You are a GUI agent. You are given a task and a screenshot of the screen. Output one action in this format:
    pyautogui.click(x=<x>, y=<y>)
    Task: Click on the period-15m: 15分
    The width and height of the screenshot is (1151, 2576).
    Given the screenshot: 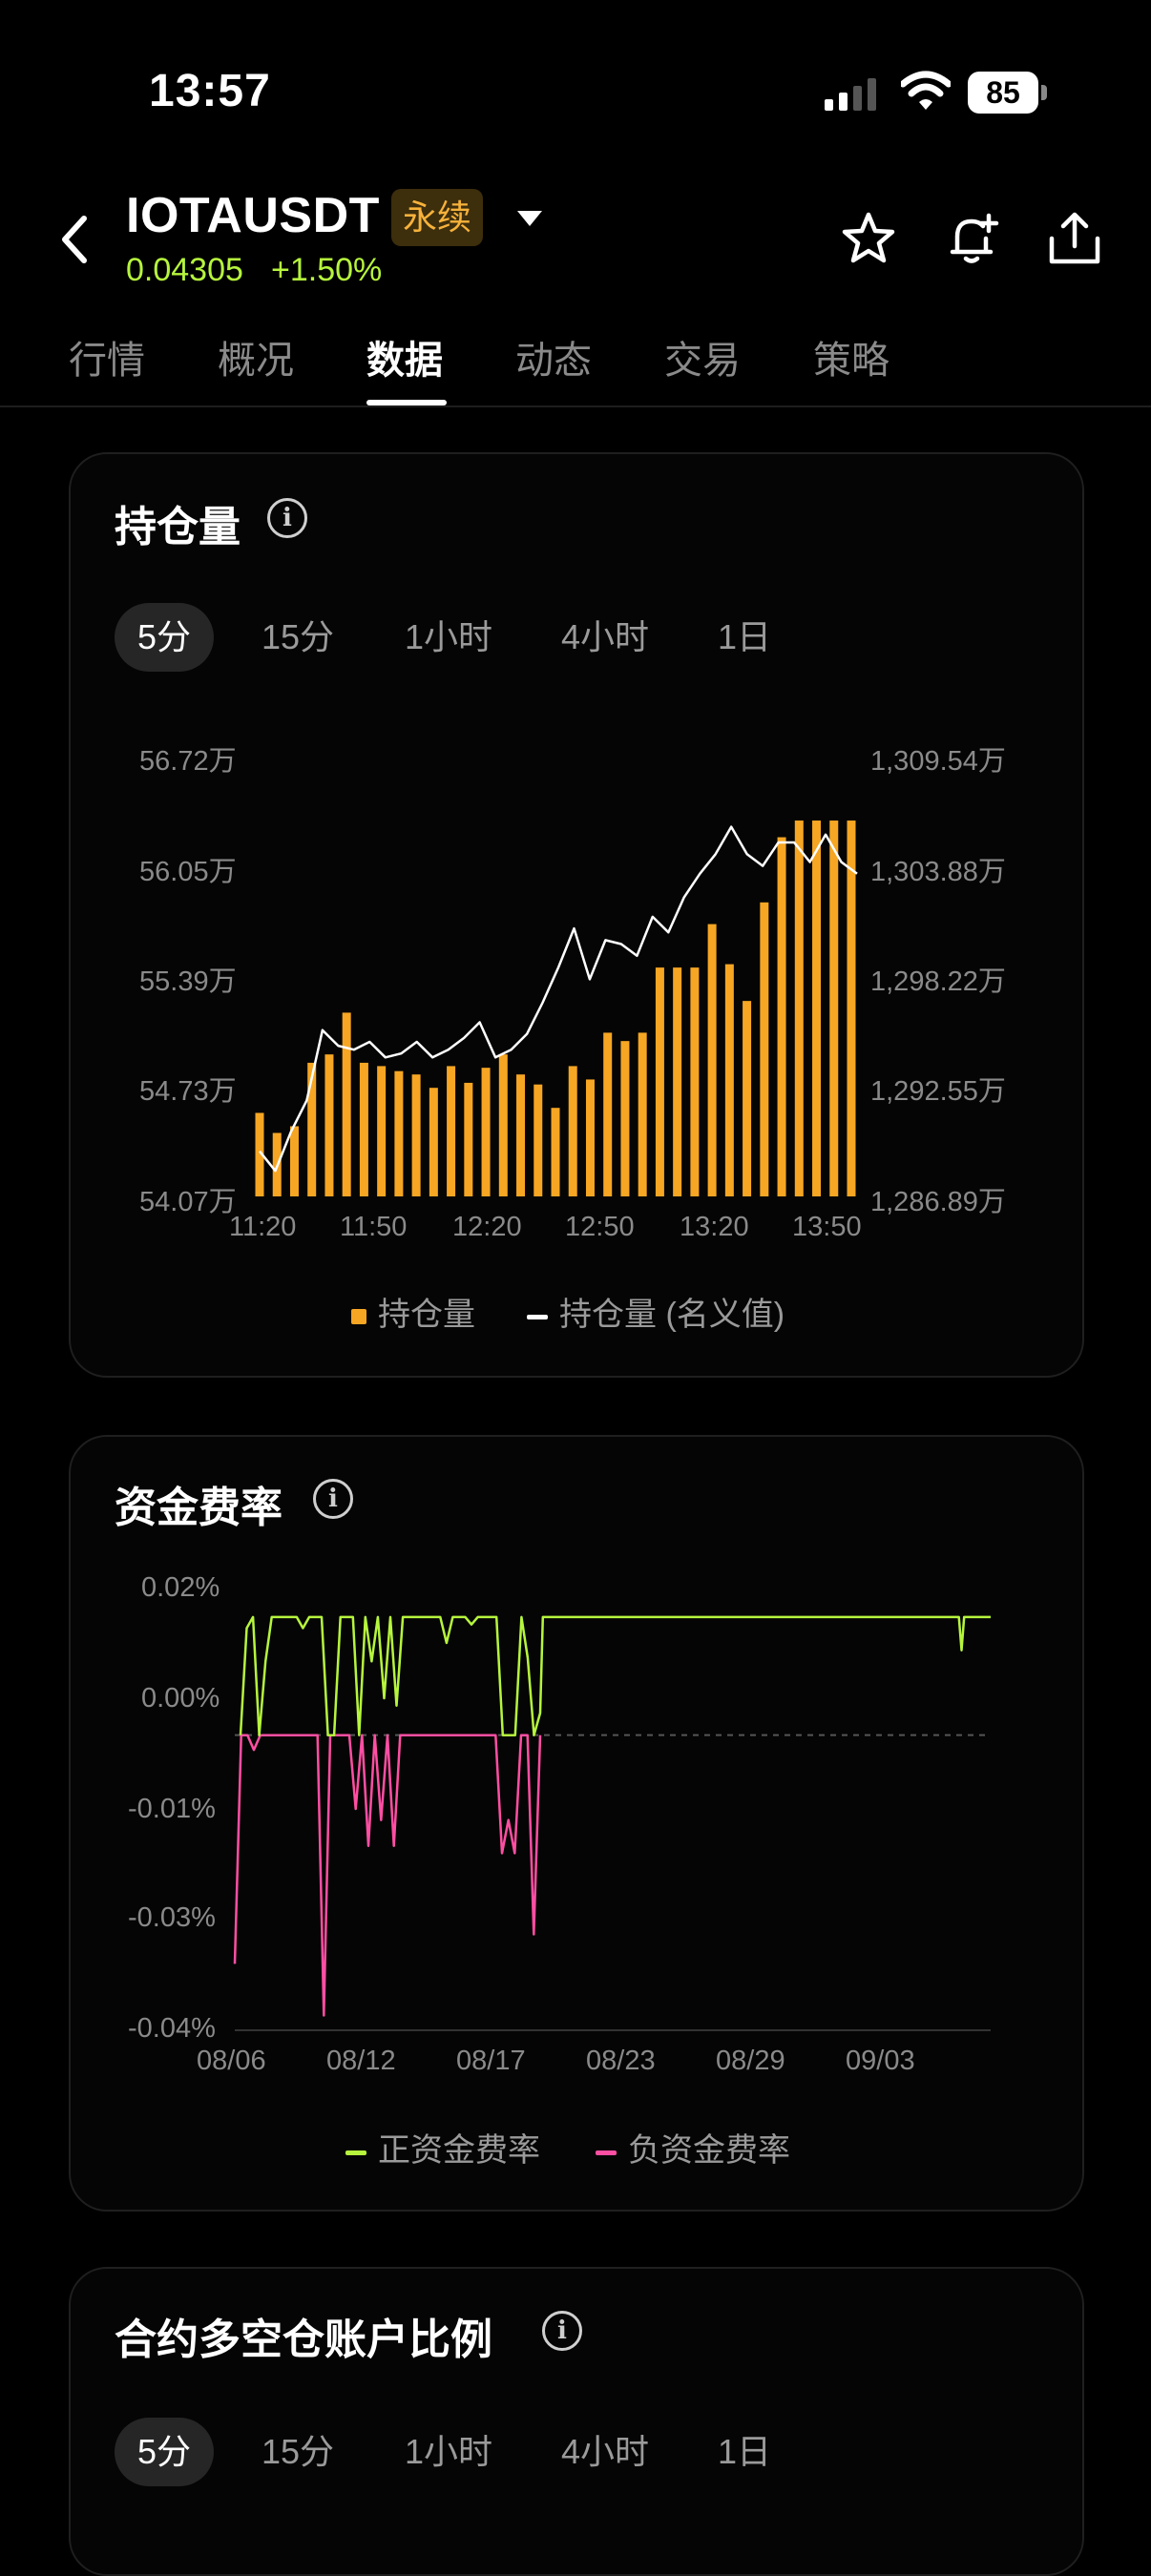 What is the action you would take?
    pyautogui.click(x=298, y=2452)
    